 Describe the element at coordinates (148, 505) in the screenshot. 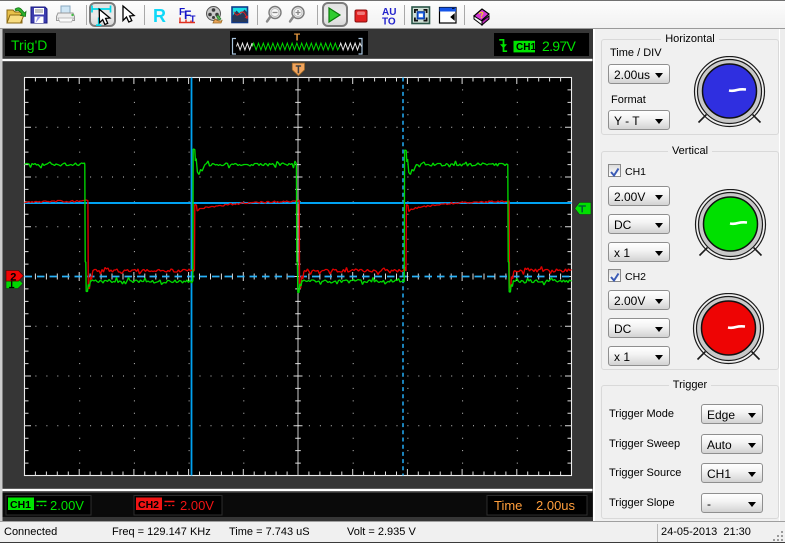

I see `svg-text: CH2` at that location.